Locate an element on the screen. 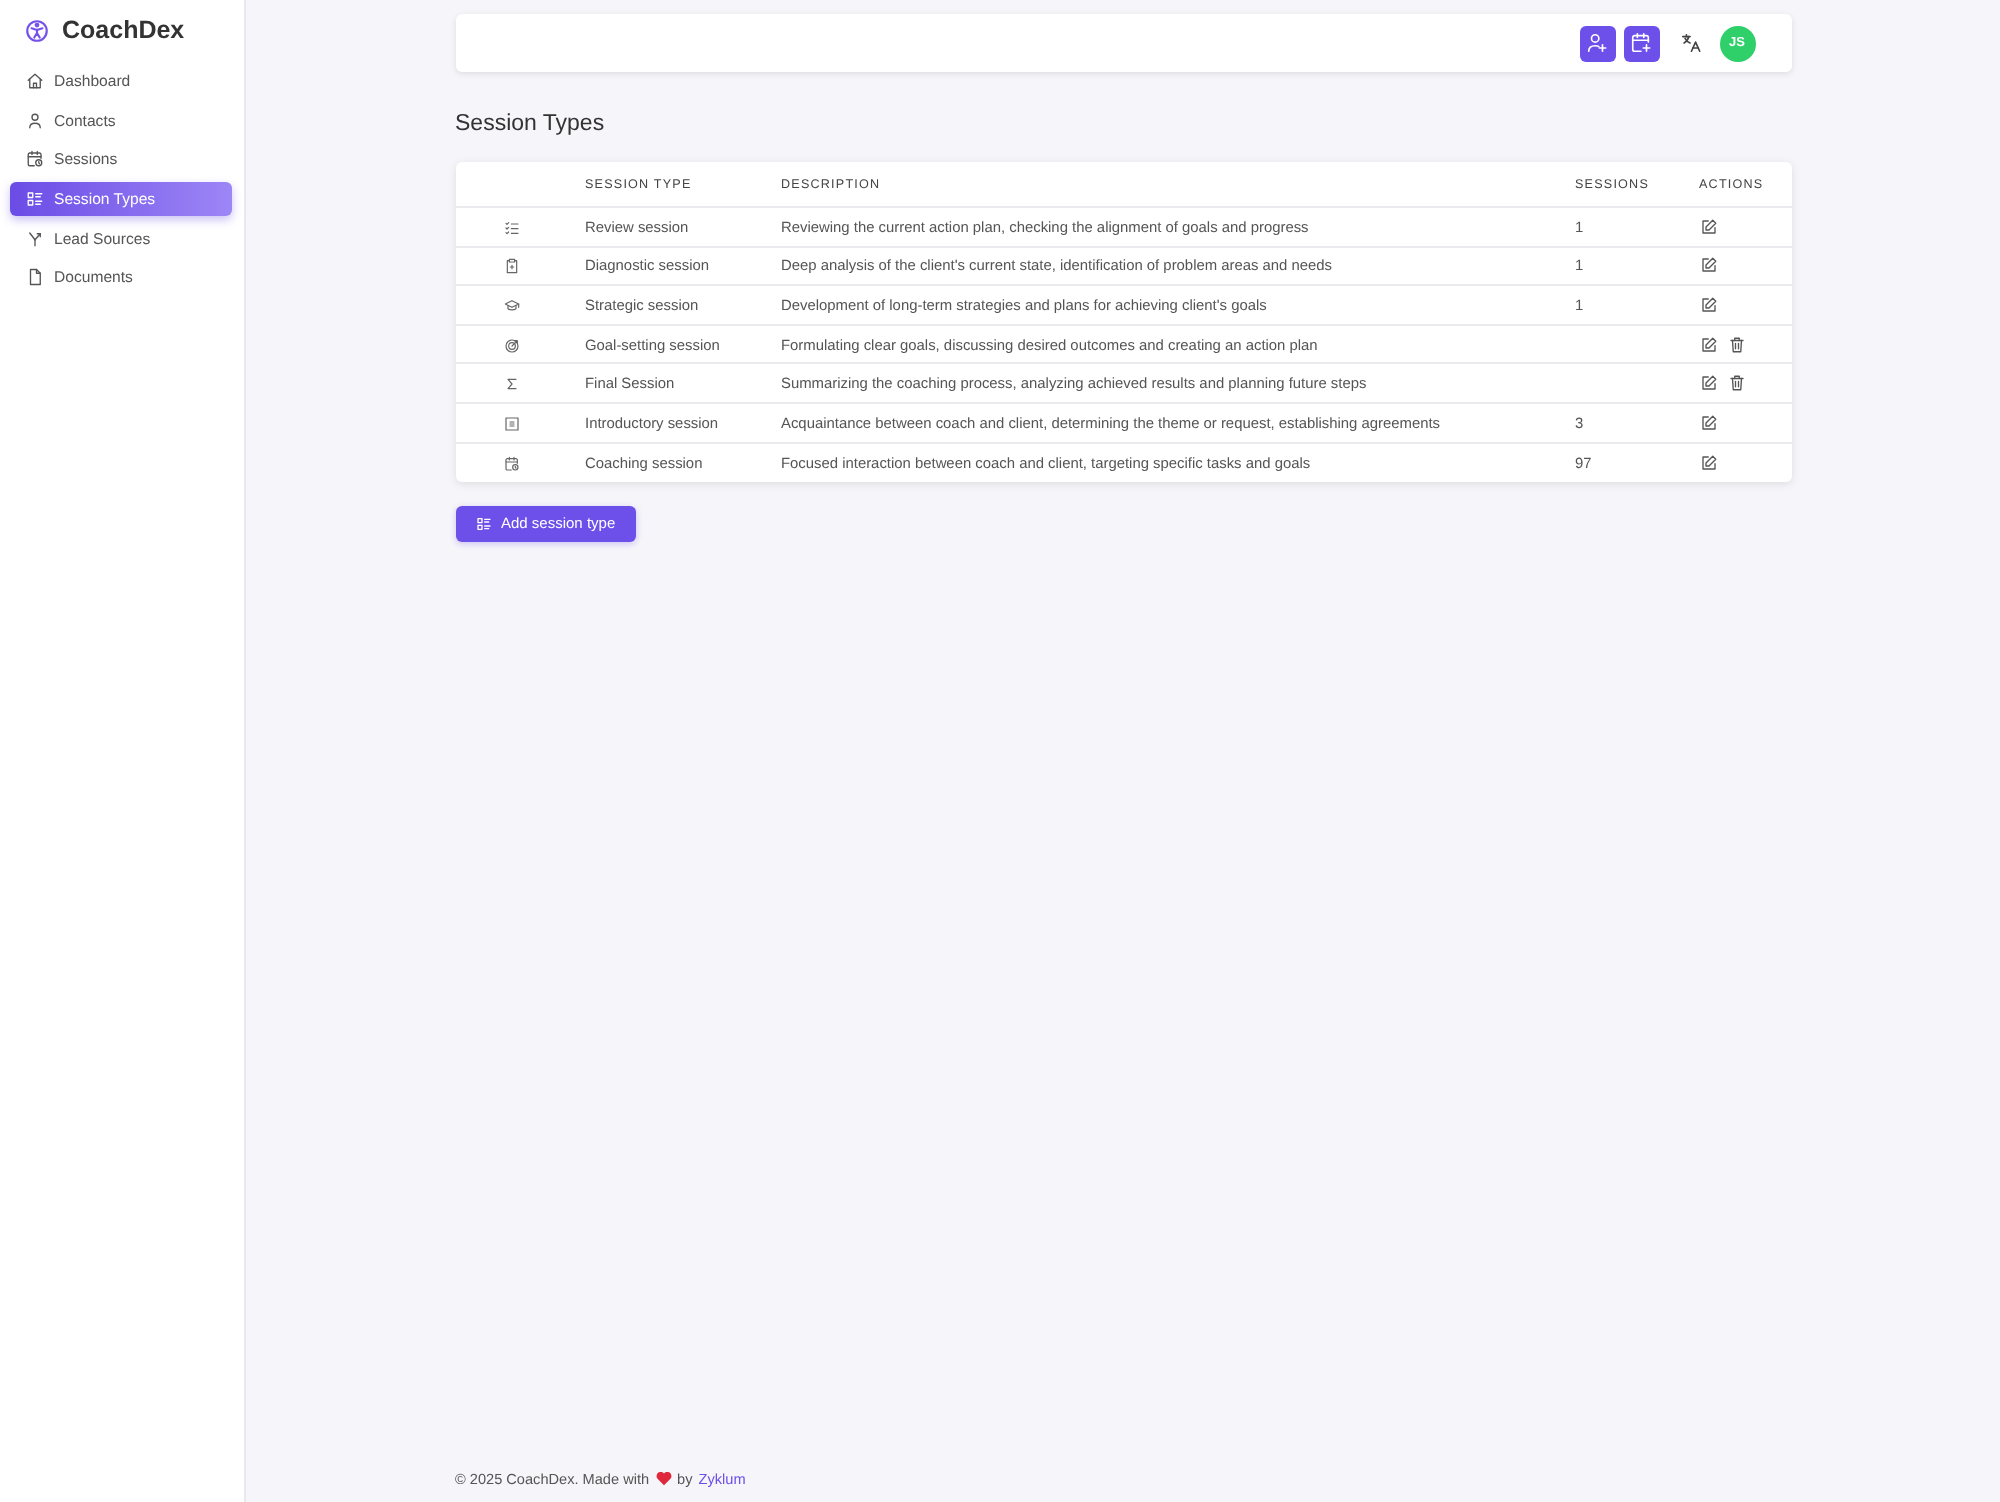 The height and width of the screenshot is (1502, 2000). square-lines-icon is located at coordinates (511, 423).